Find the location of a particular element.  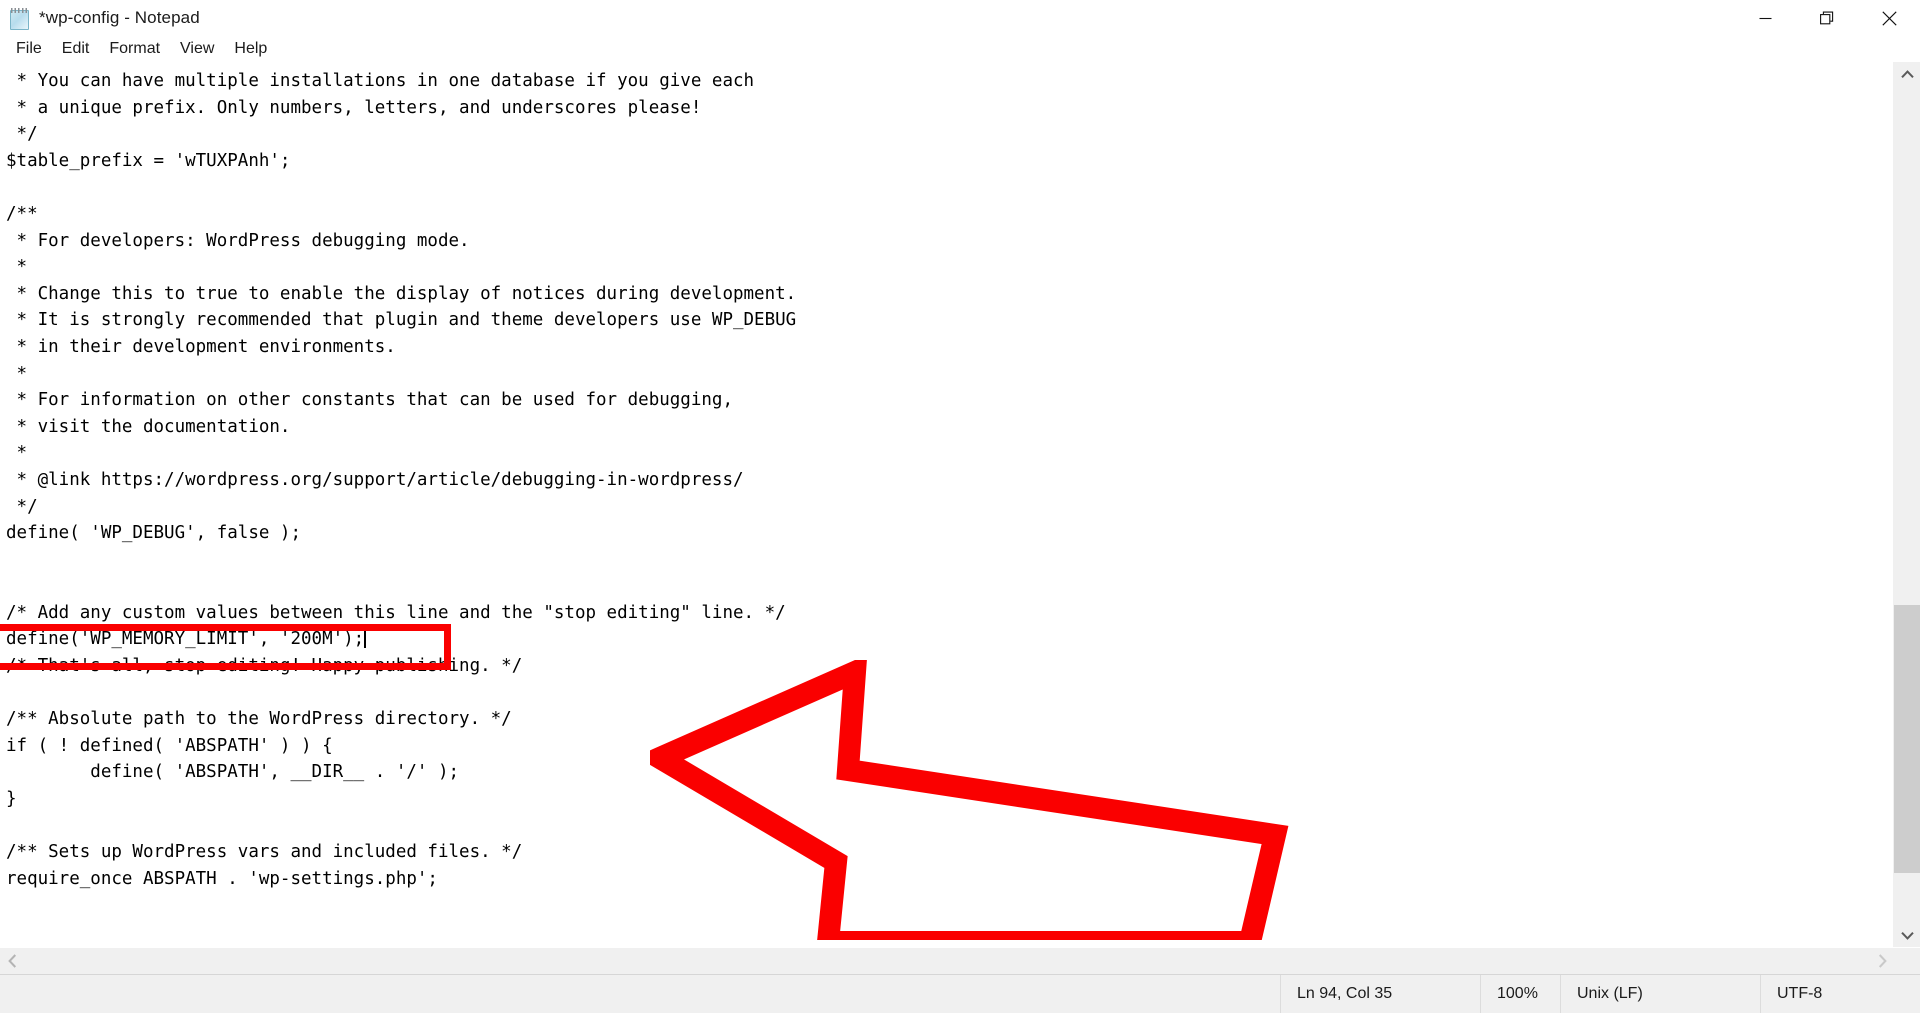

chevron-down-icon is located at coordinates (1907, 935).